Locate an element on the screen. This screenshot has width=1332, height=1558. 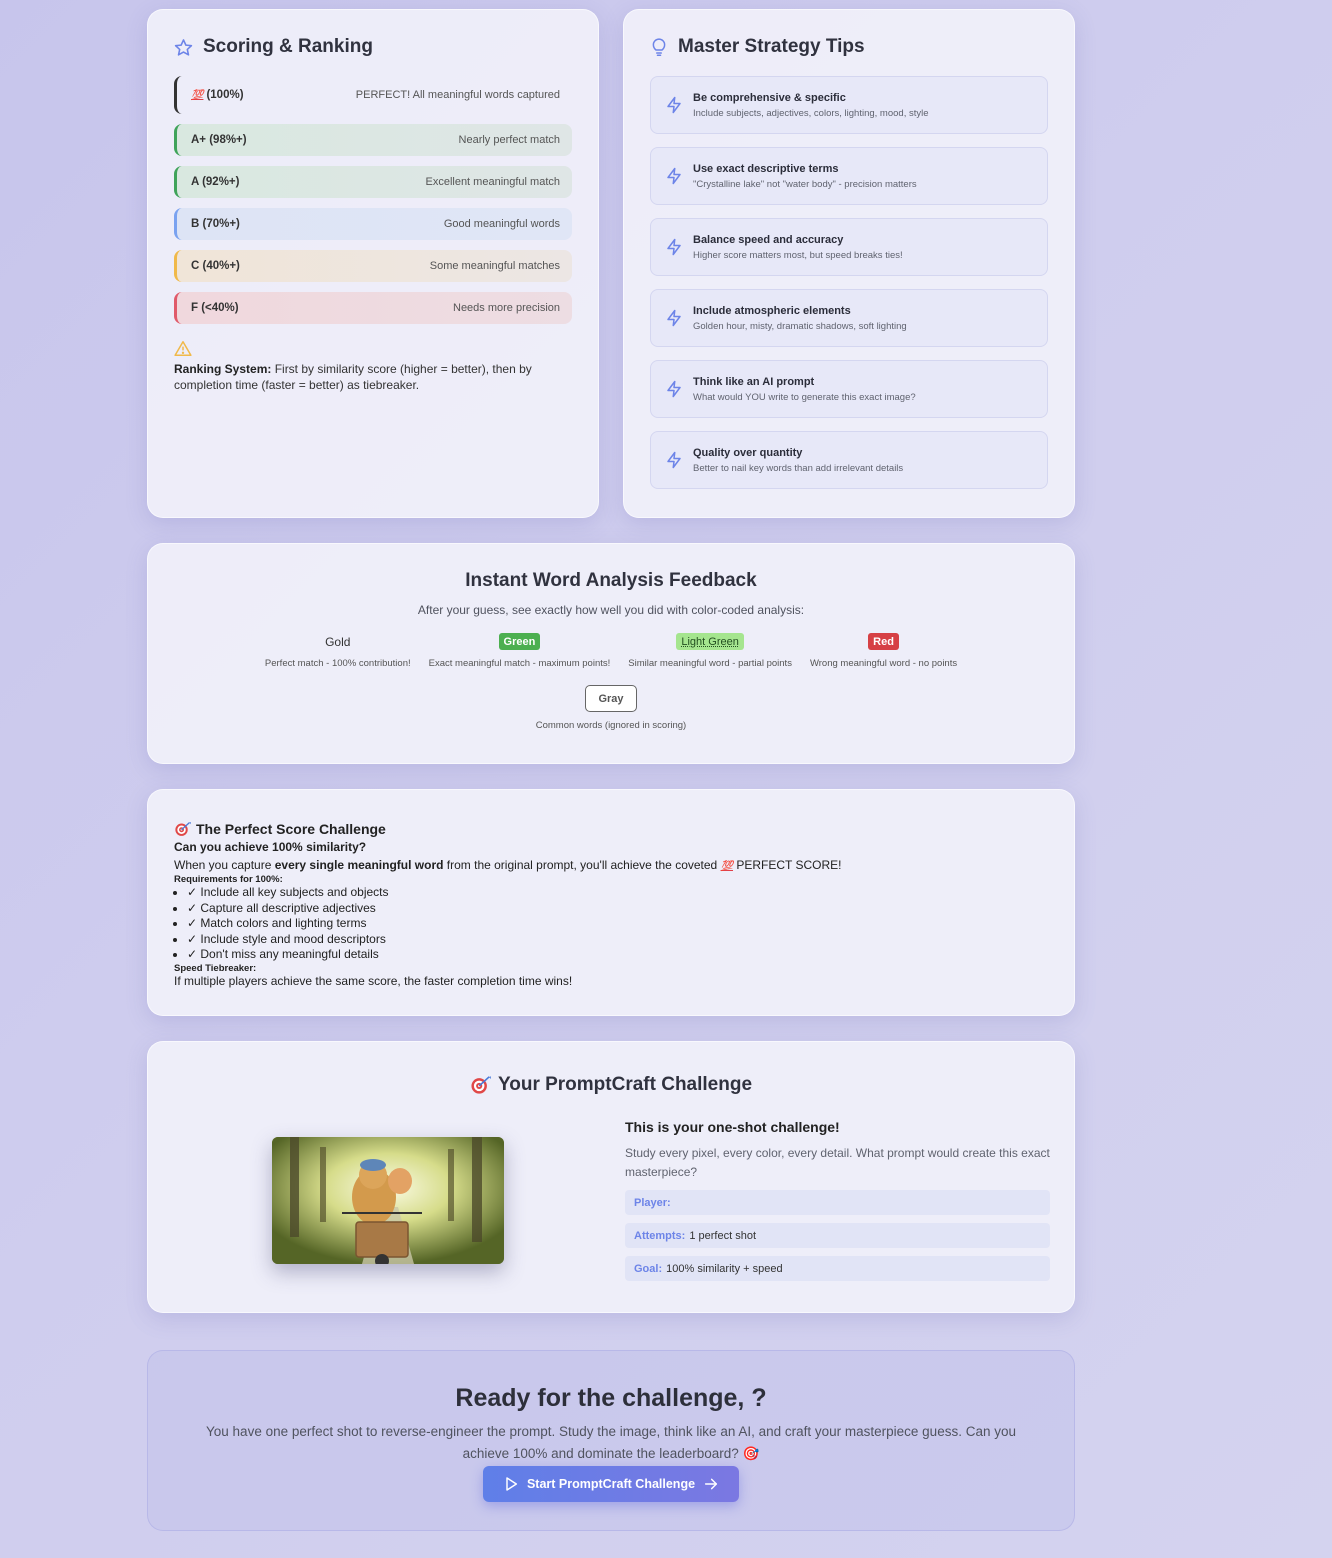
play-icon is located at coordinates (512, 1484).